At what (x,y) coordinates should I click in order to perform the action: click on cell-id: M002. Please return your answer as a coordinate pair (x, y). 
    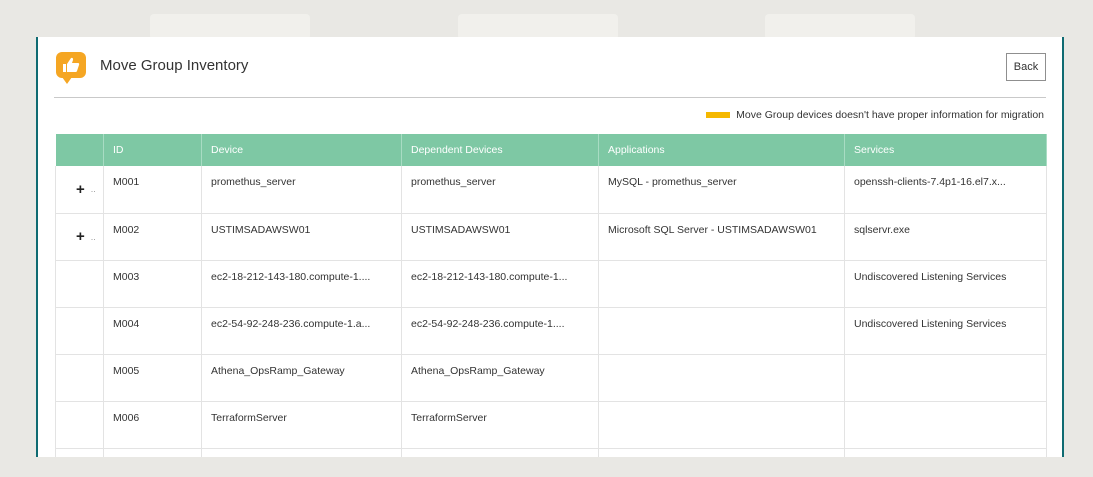
    Looking at the image, I should click on (152, 237).